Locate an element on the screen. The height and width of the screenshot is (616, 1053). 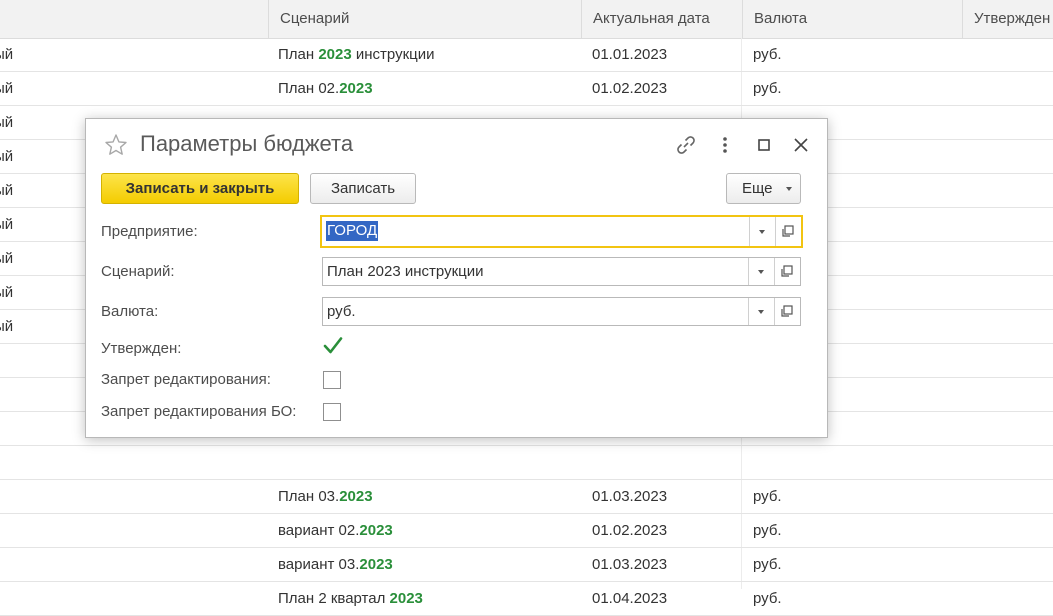
column-header-type is located at coordinates (134, 19).